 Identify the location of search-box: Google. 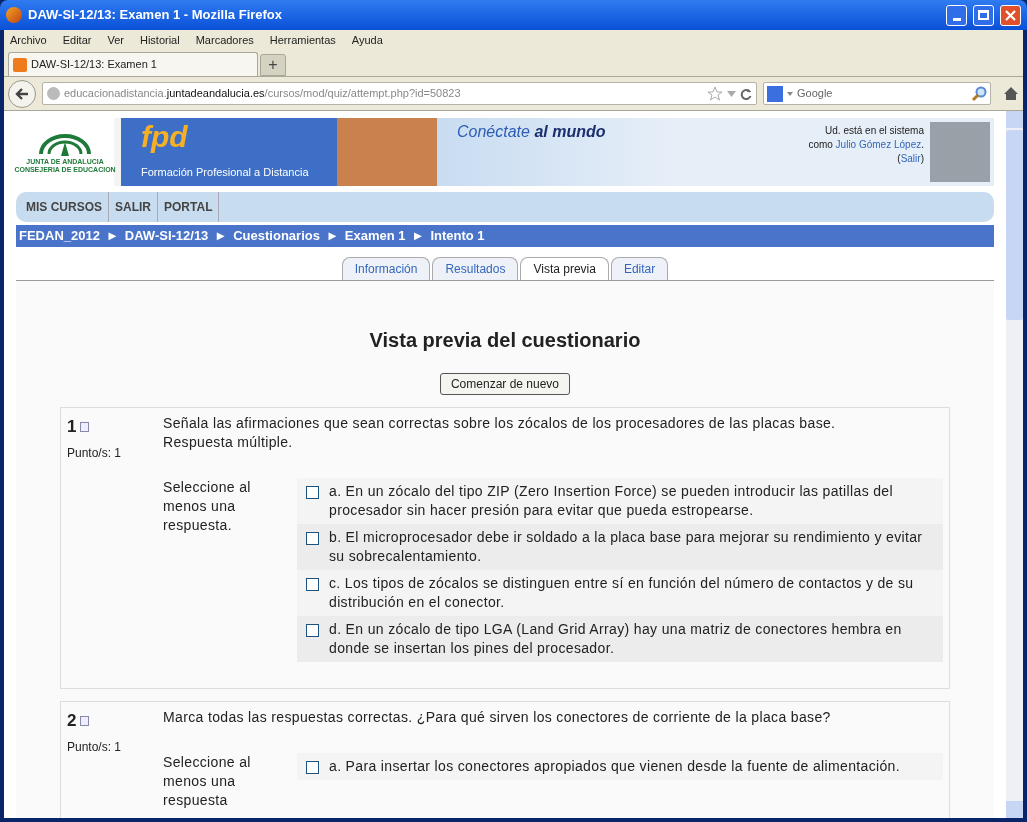
(877, 93).